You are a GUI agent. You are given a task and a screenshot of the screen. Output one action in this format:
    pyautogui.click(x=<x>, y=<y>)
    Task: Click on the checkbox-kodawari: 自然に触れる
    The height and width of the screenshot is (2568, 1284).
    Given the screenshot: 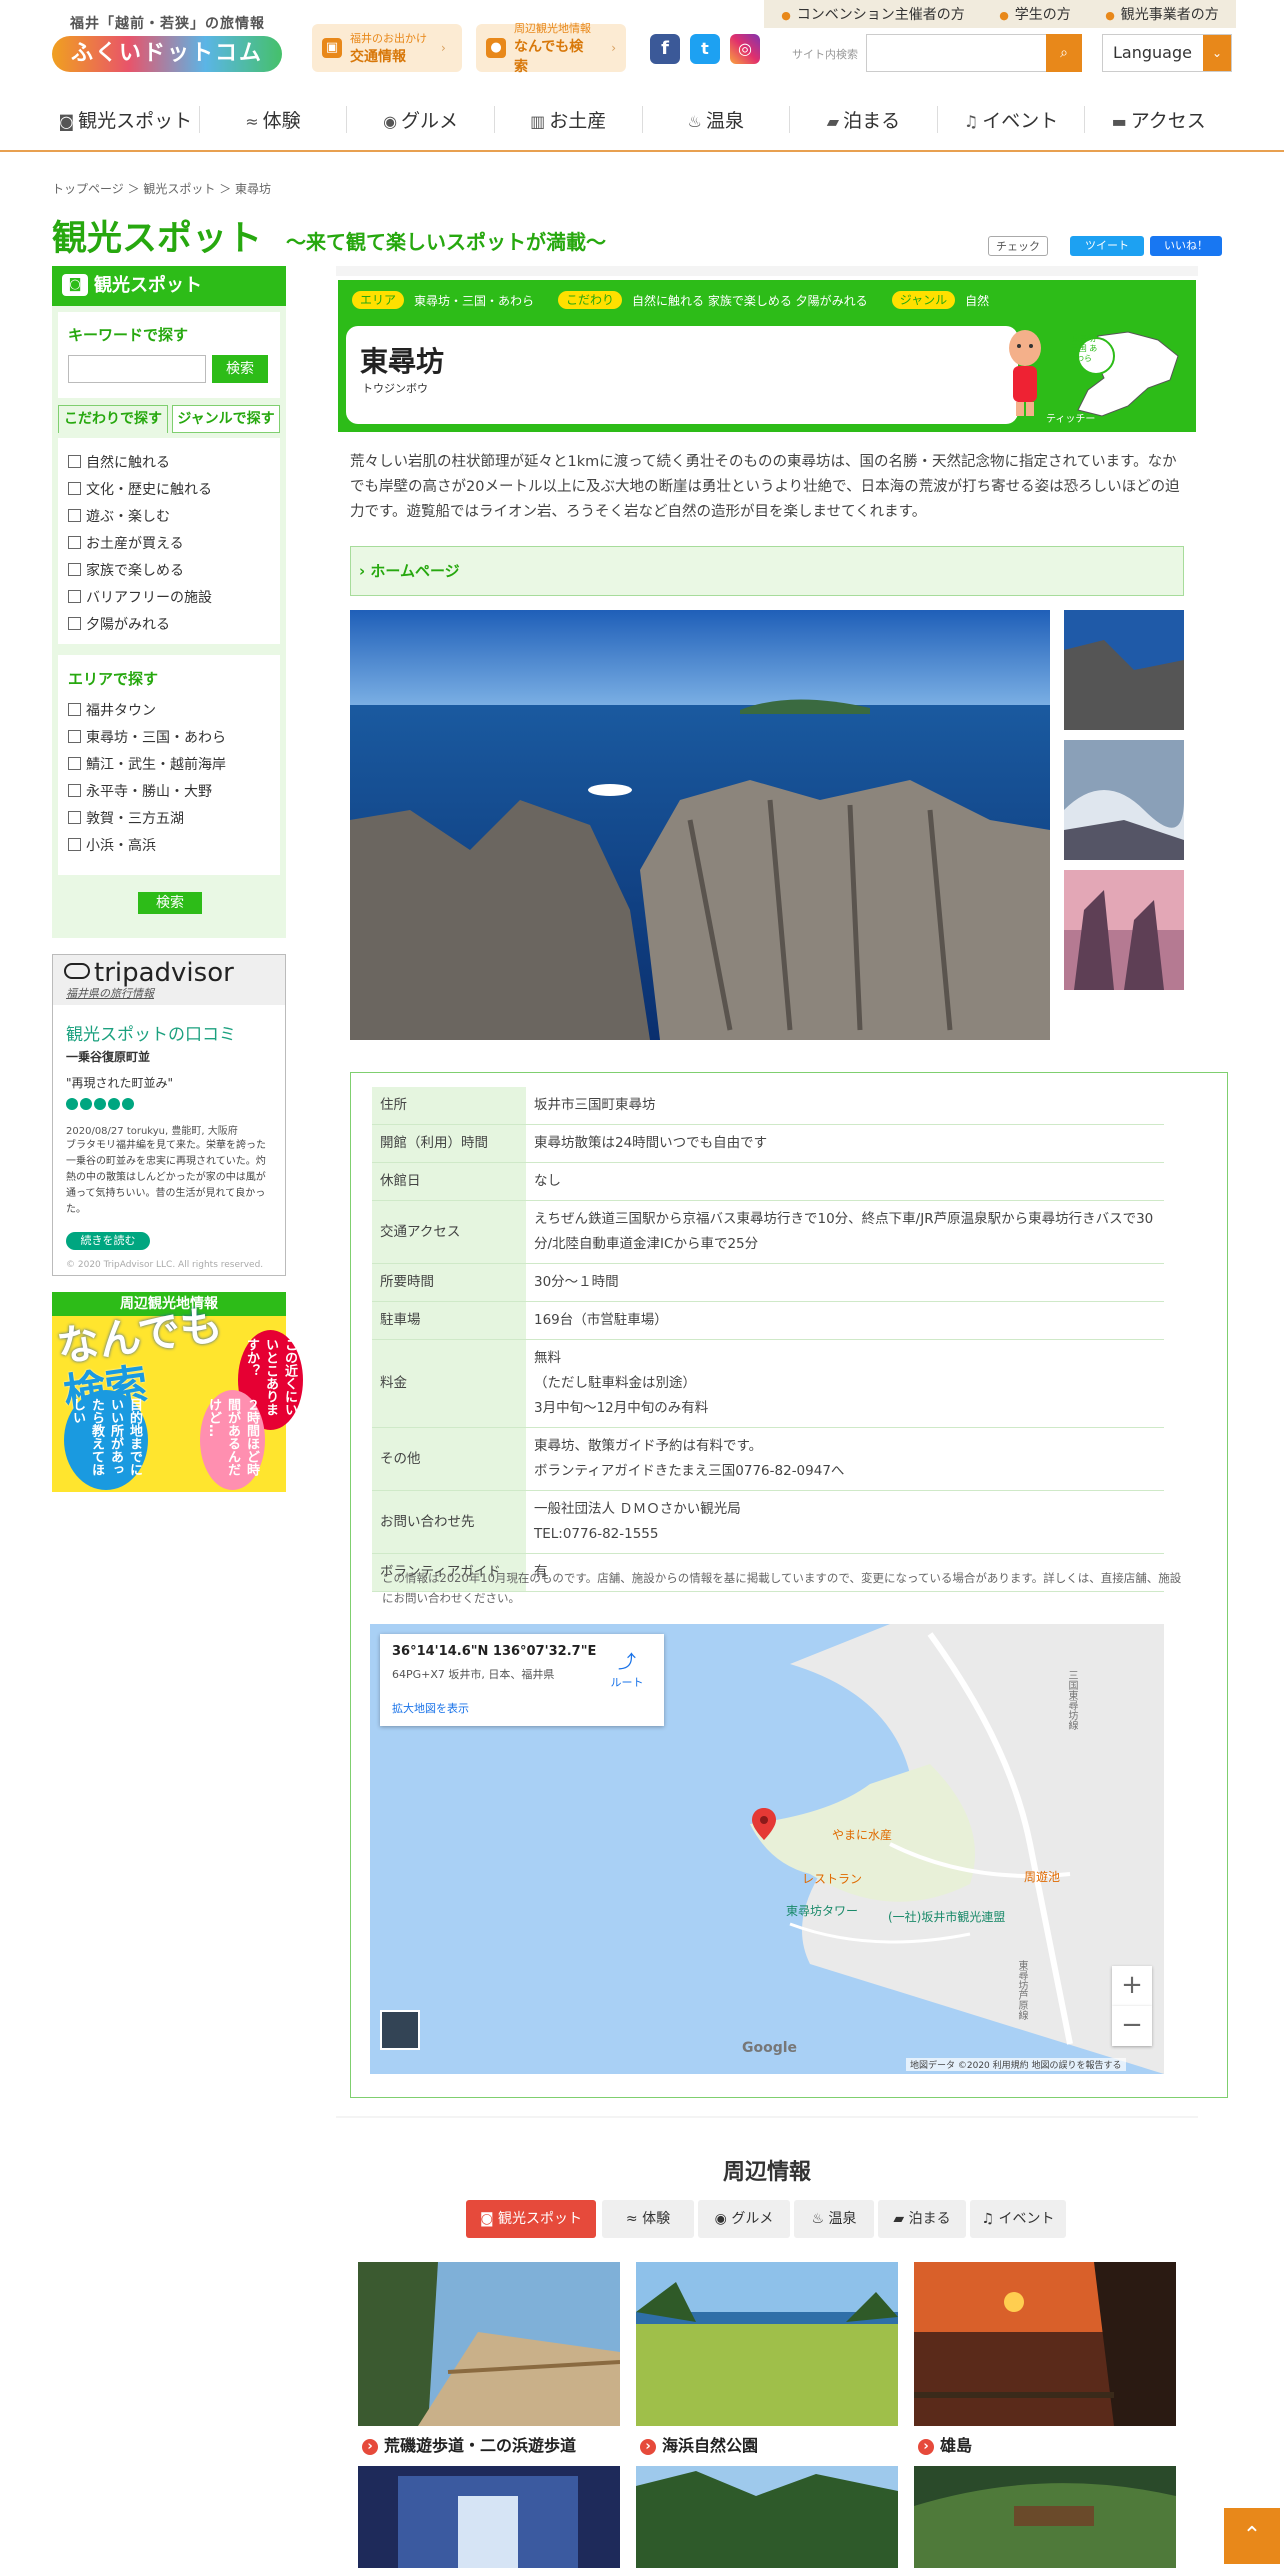 What is the action you would take?
    pyautogui.click(x=119, y=462)
    